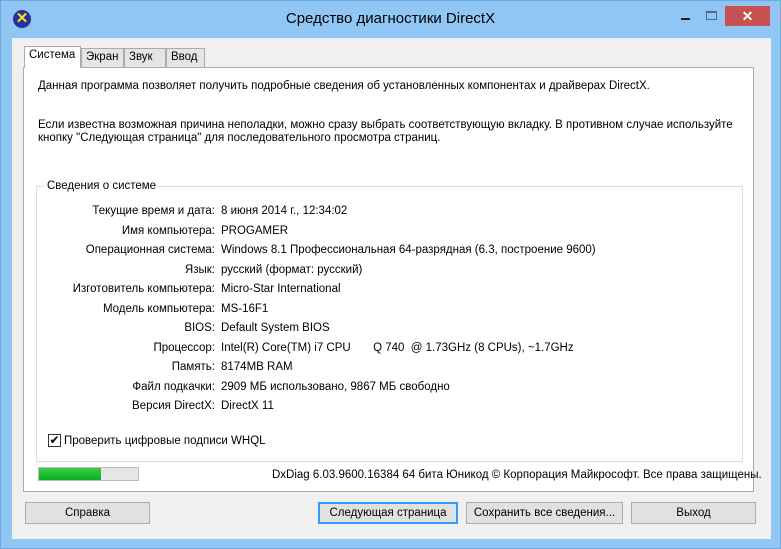 The width and height of the screenshot is (781, 549). I want to click on info-label: Язык:, so click(199, 269).